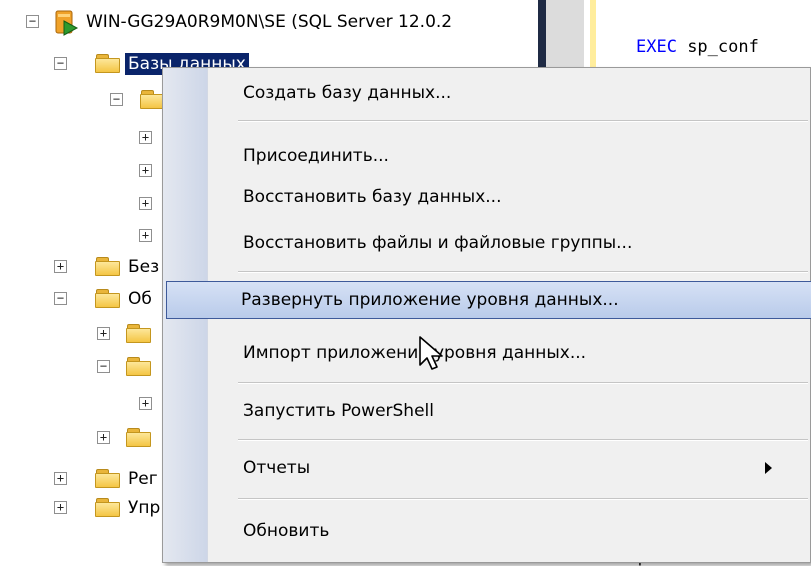 The width and height of the screenshot is (811, 566). What do you see at coordinates (85, 508) in the screenshot?
I see `tree-node-management: + Упр` at bounding box center [85, 508].